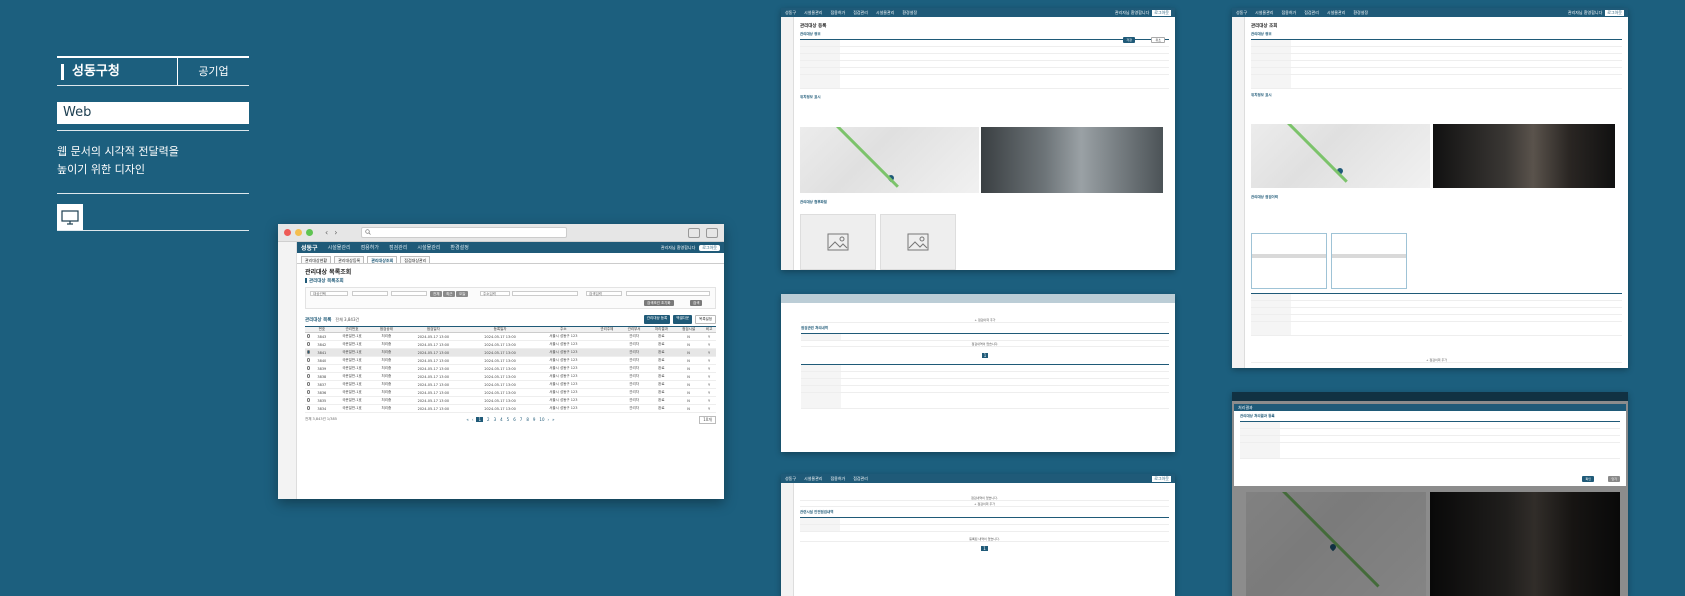  Describe the element at coordinates (335, 232) in the screenshot. I see `forward-icon: ›` at that location.